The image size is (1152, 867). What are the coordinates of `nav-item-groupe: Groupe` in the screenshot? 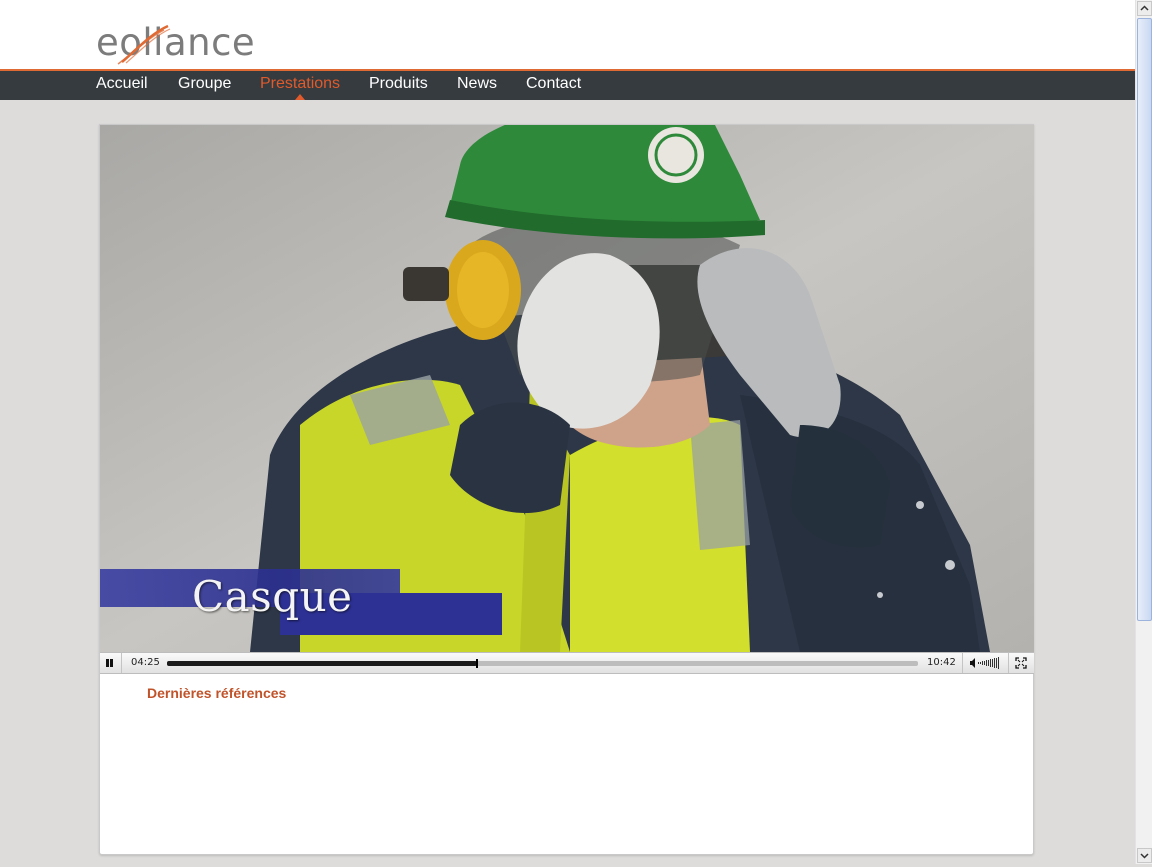 It's located at (204, 84).